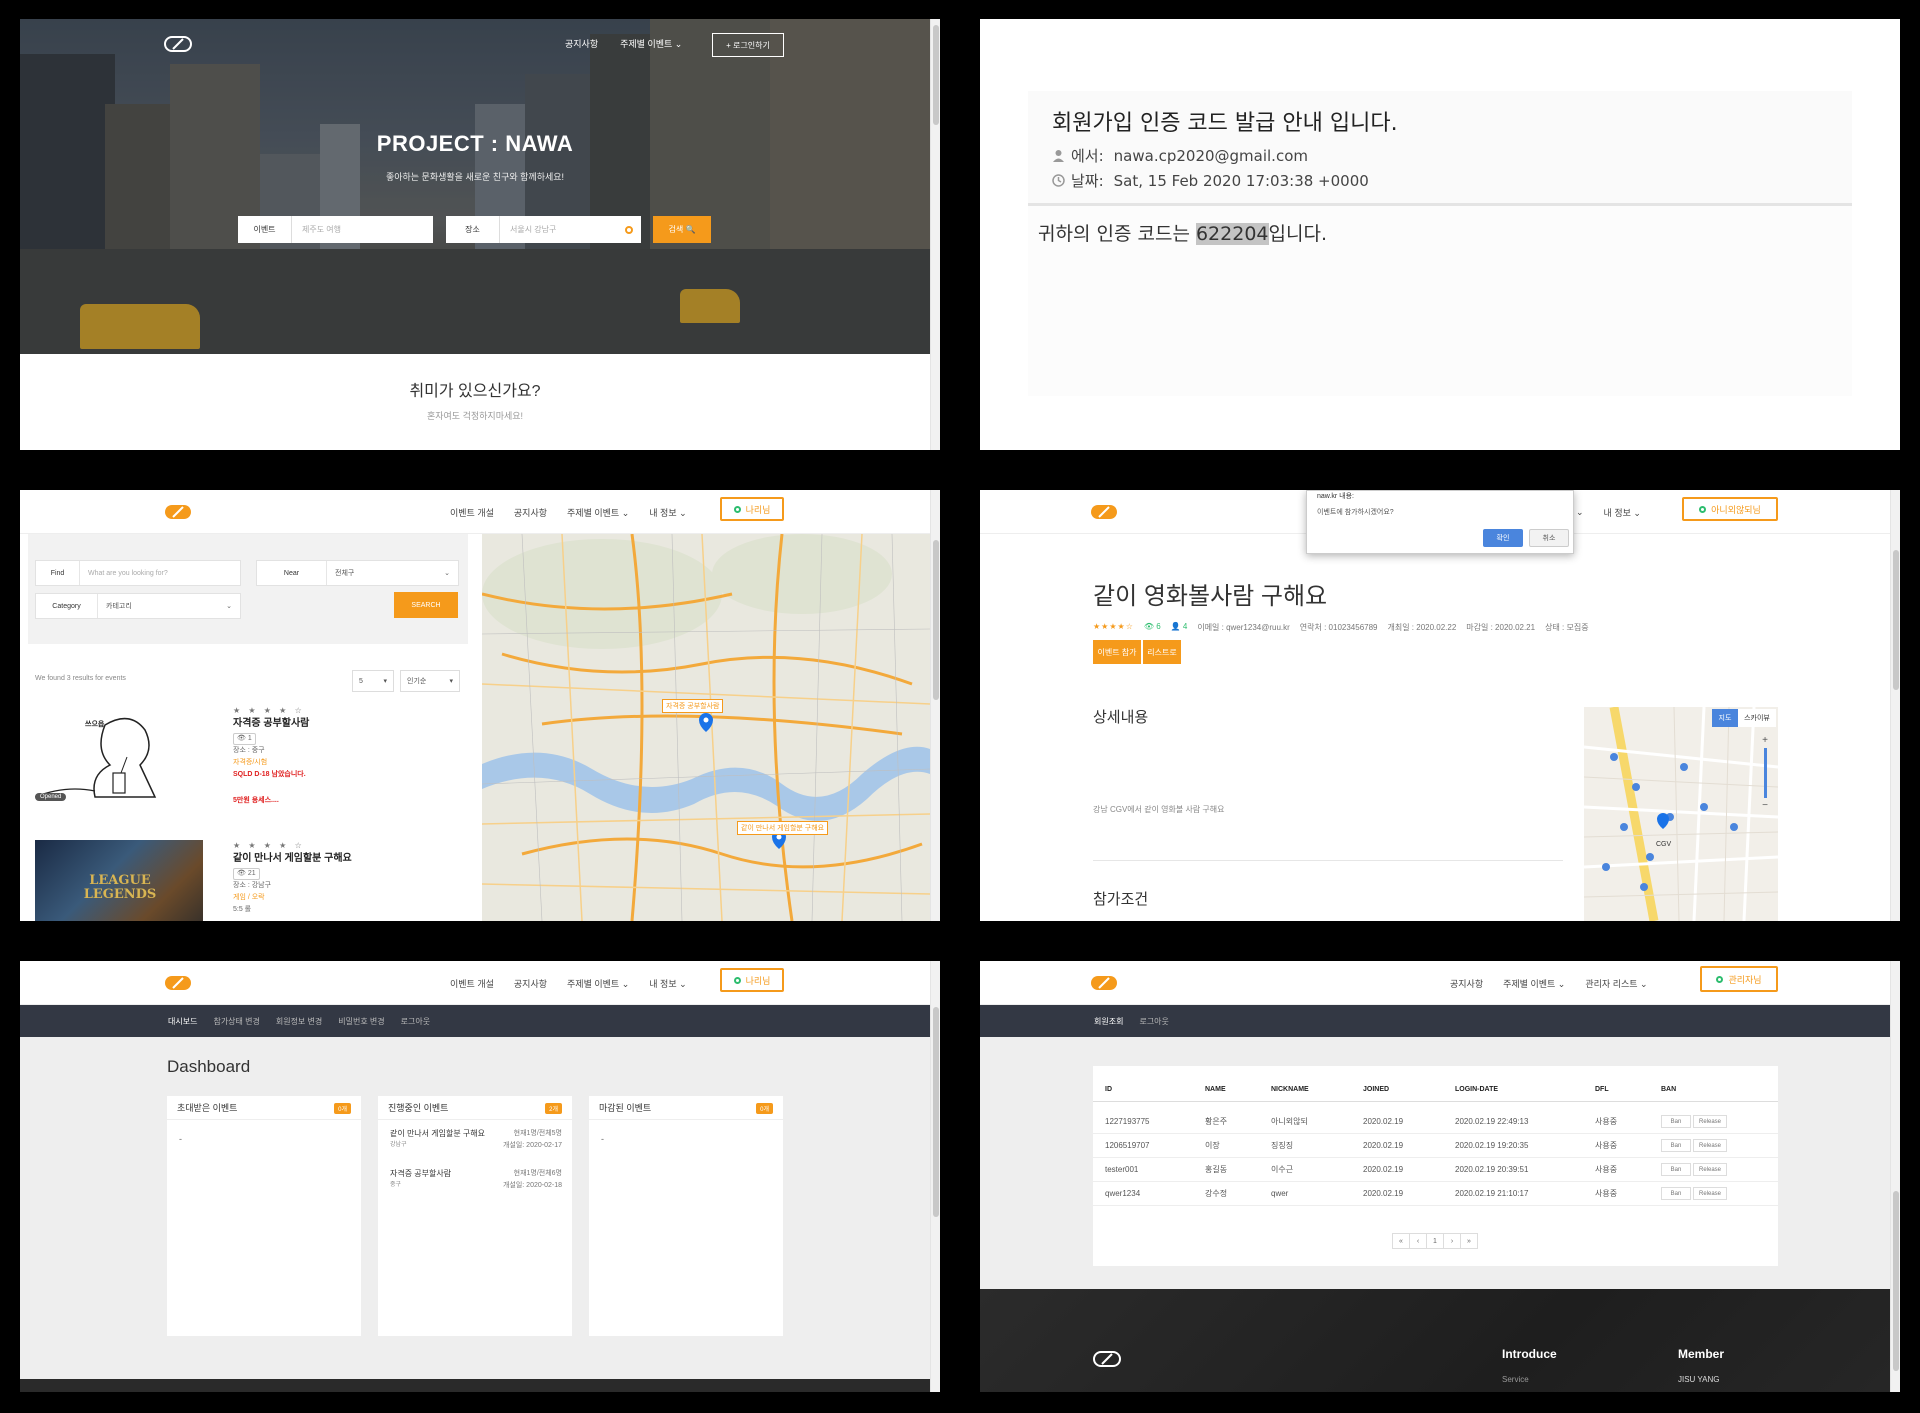  I want to click on cell-dfl: 사용중, so click(1606, 1121).